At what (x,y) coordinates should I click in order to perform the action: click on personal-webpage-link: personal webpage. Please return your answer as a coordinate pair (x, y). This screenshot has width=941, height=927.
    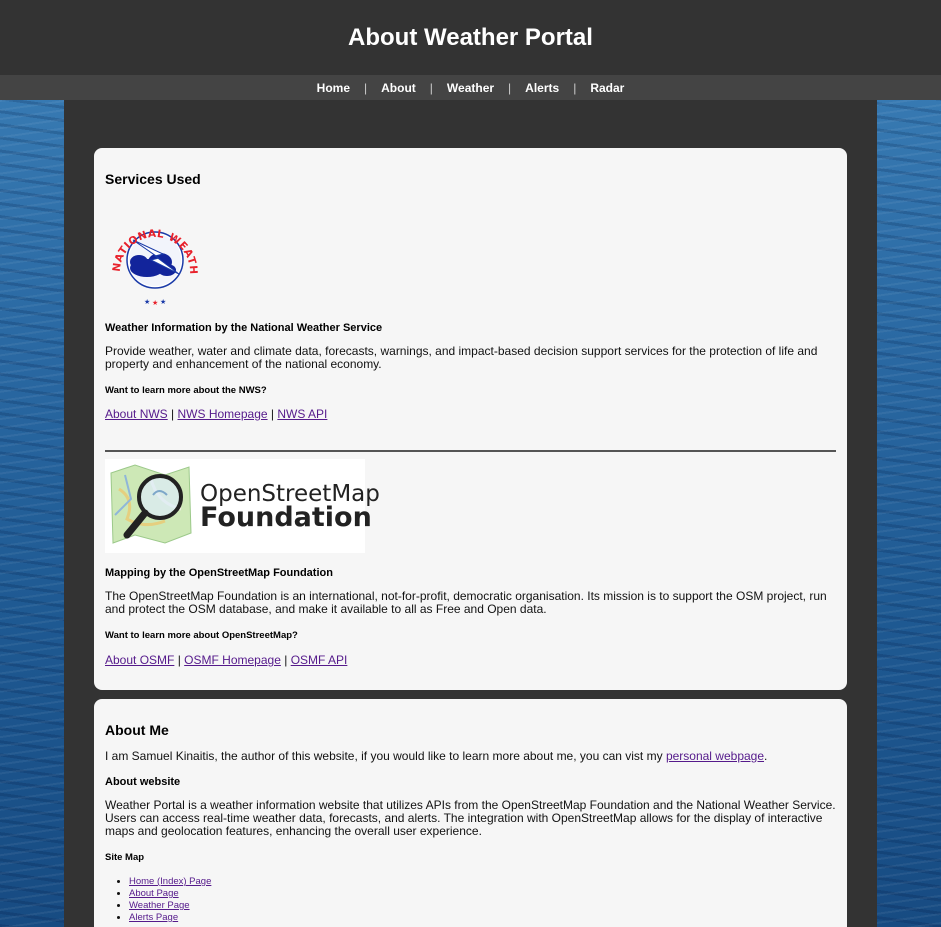
    Looking at the image, I should click on (715, 756).